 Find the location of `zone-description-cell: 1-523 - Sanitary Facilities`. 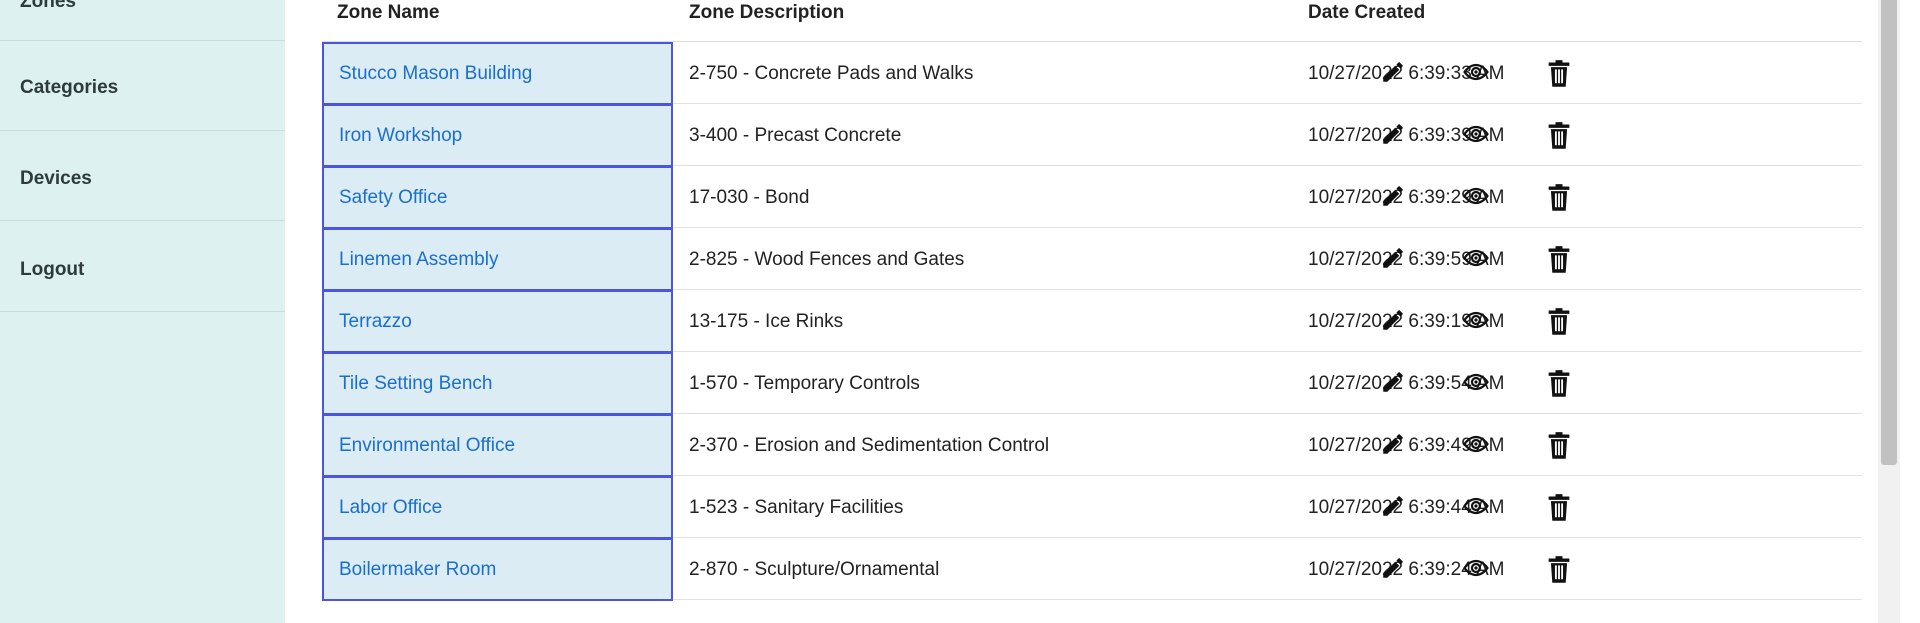

zone-description-cell: 1-523 - Sanitary Facilities is located at coordinates (796, 507).